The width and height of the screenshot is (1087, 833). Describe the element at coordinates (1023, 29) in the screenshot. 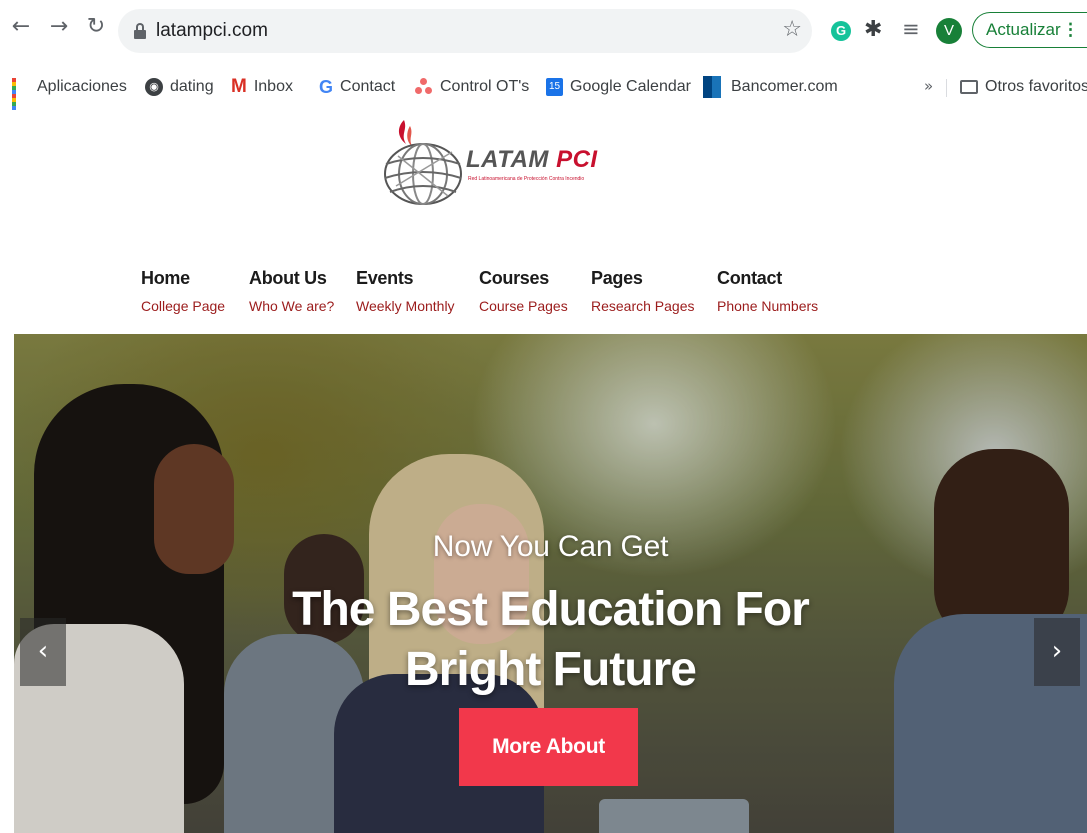

I see `update-button-label: Actualizar` at that location.